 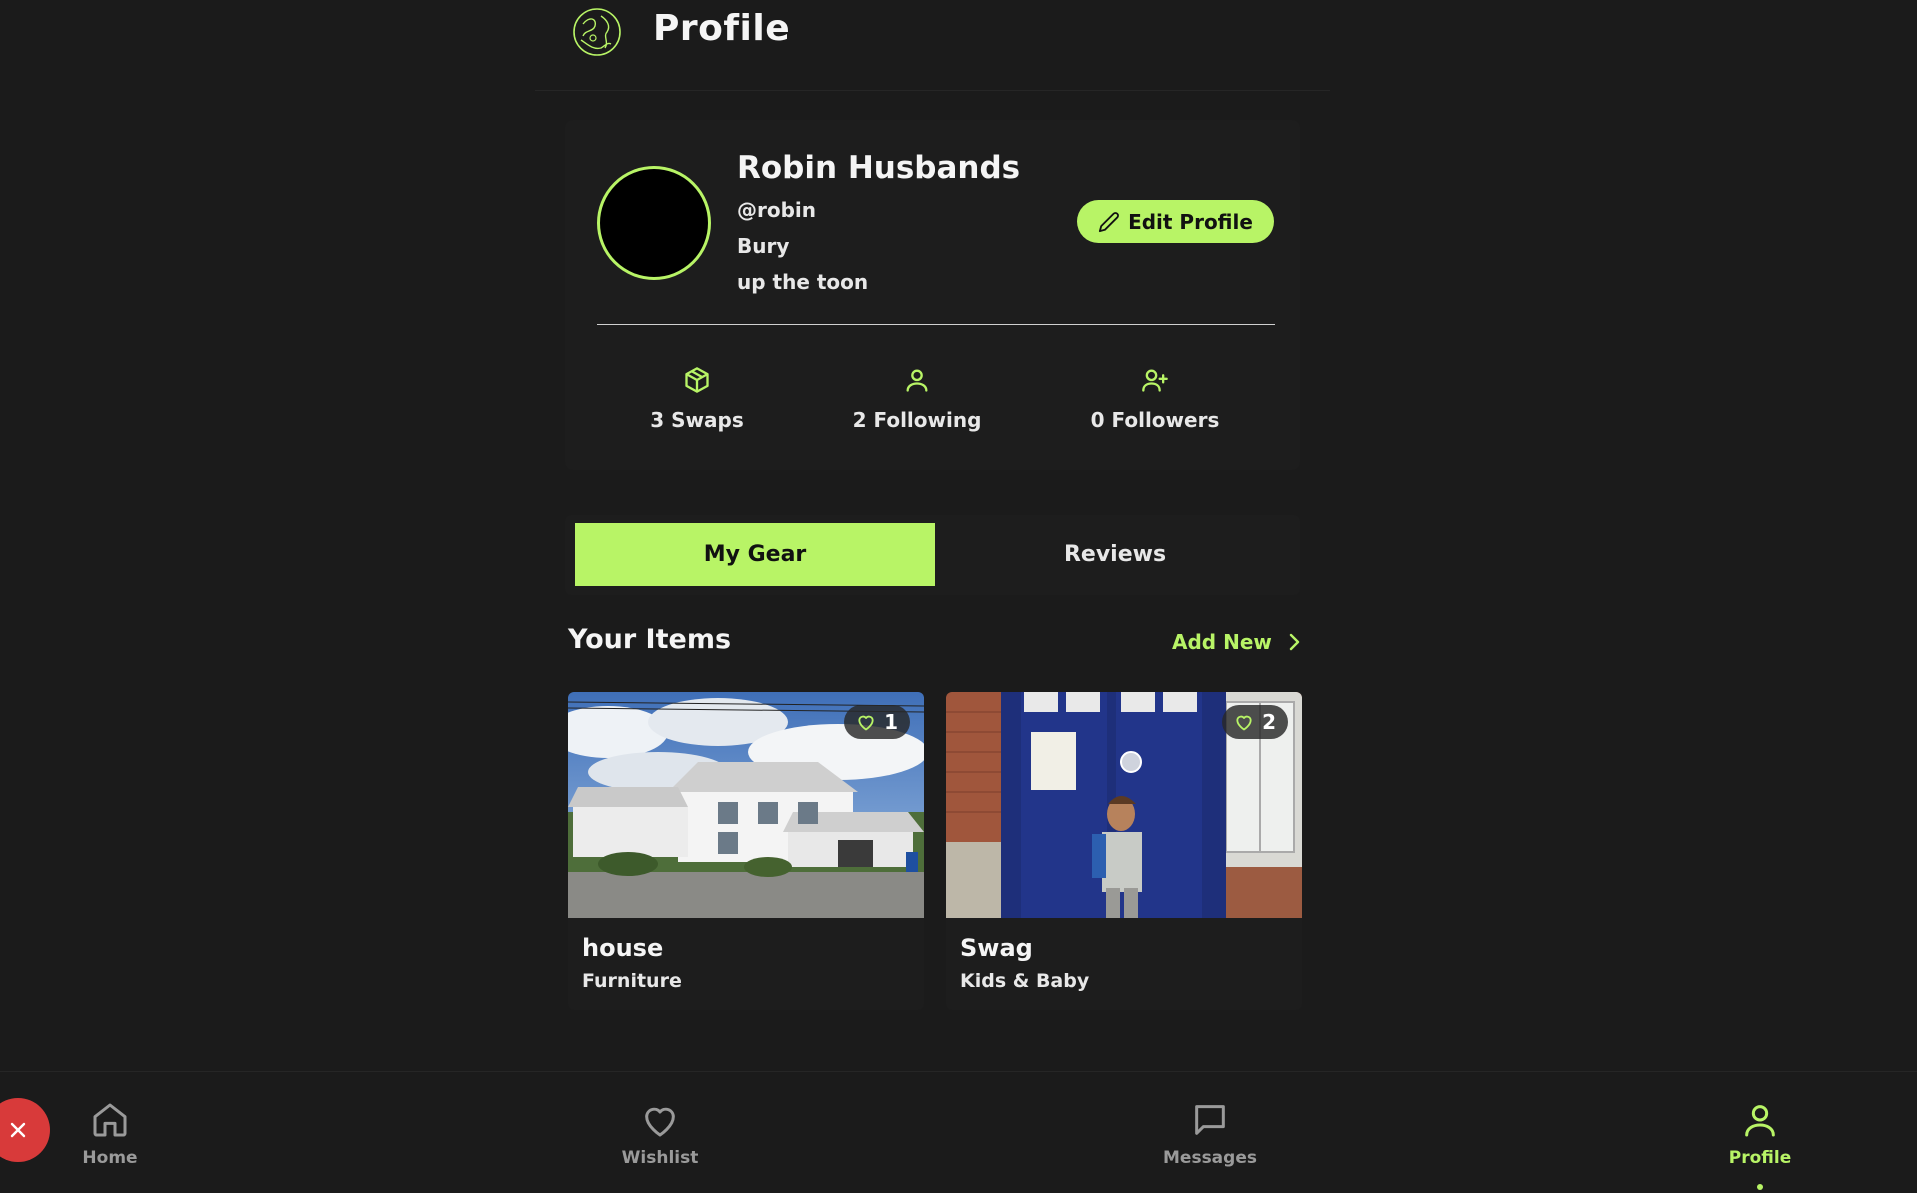 I want to click on edit-profile-button: Edit Profile, so click(x=1175, y=221).